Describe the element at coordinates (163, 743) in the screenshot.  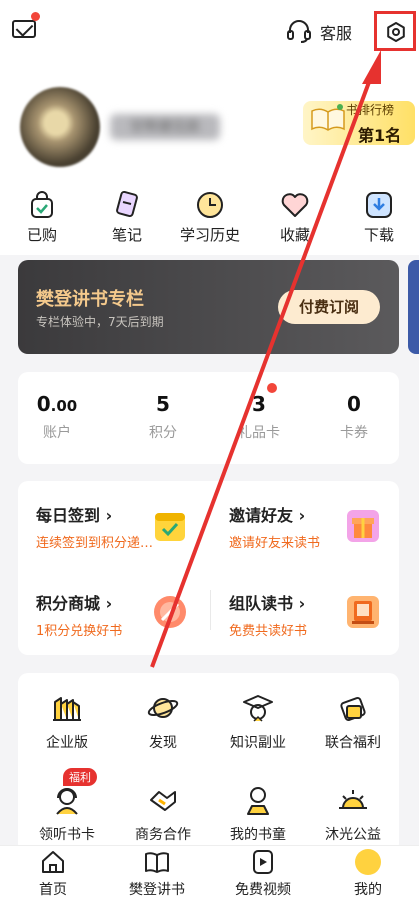
I see `service-label: 发现` at that location.